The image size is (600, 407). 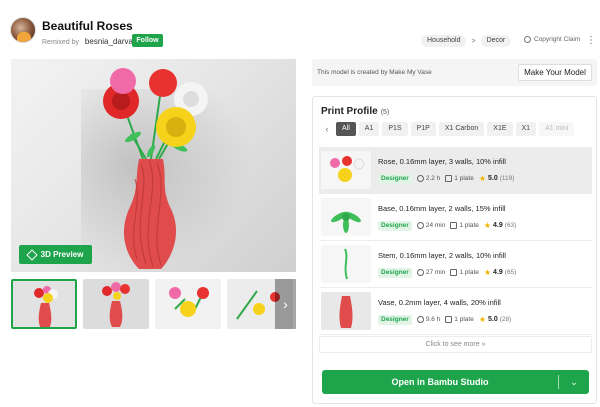 I want to click on profile-meta: Designer 9.6 h 1 plate ★ 5.0 (28), so click(x=444, y=319).